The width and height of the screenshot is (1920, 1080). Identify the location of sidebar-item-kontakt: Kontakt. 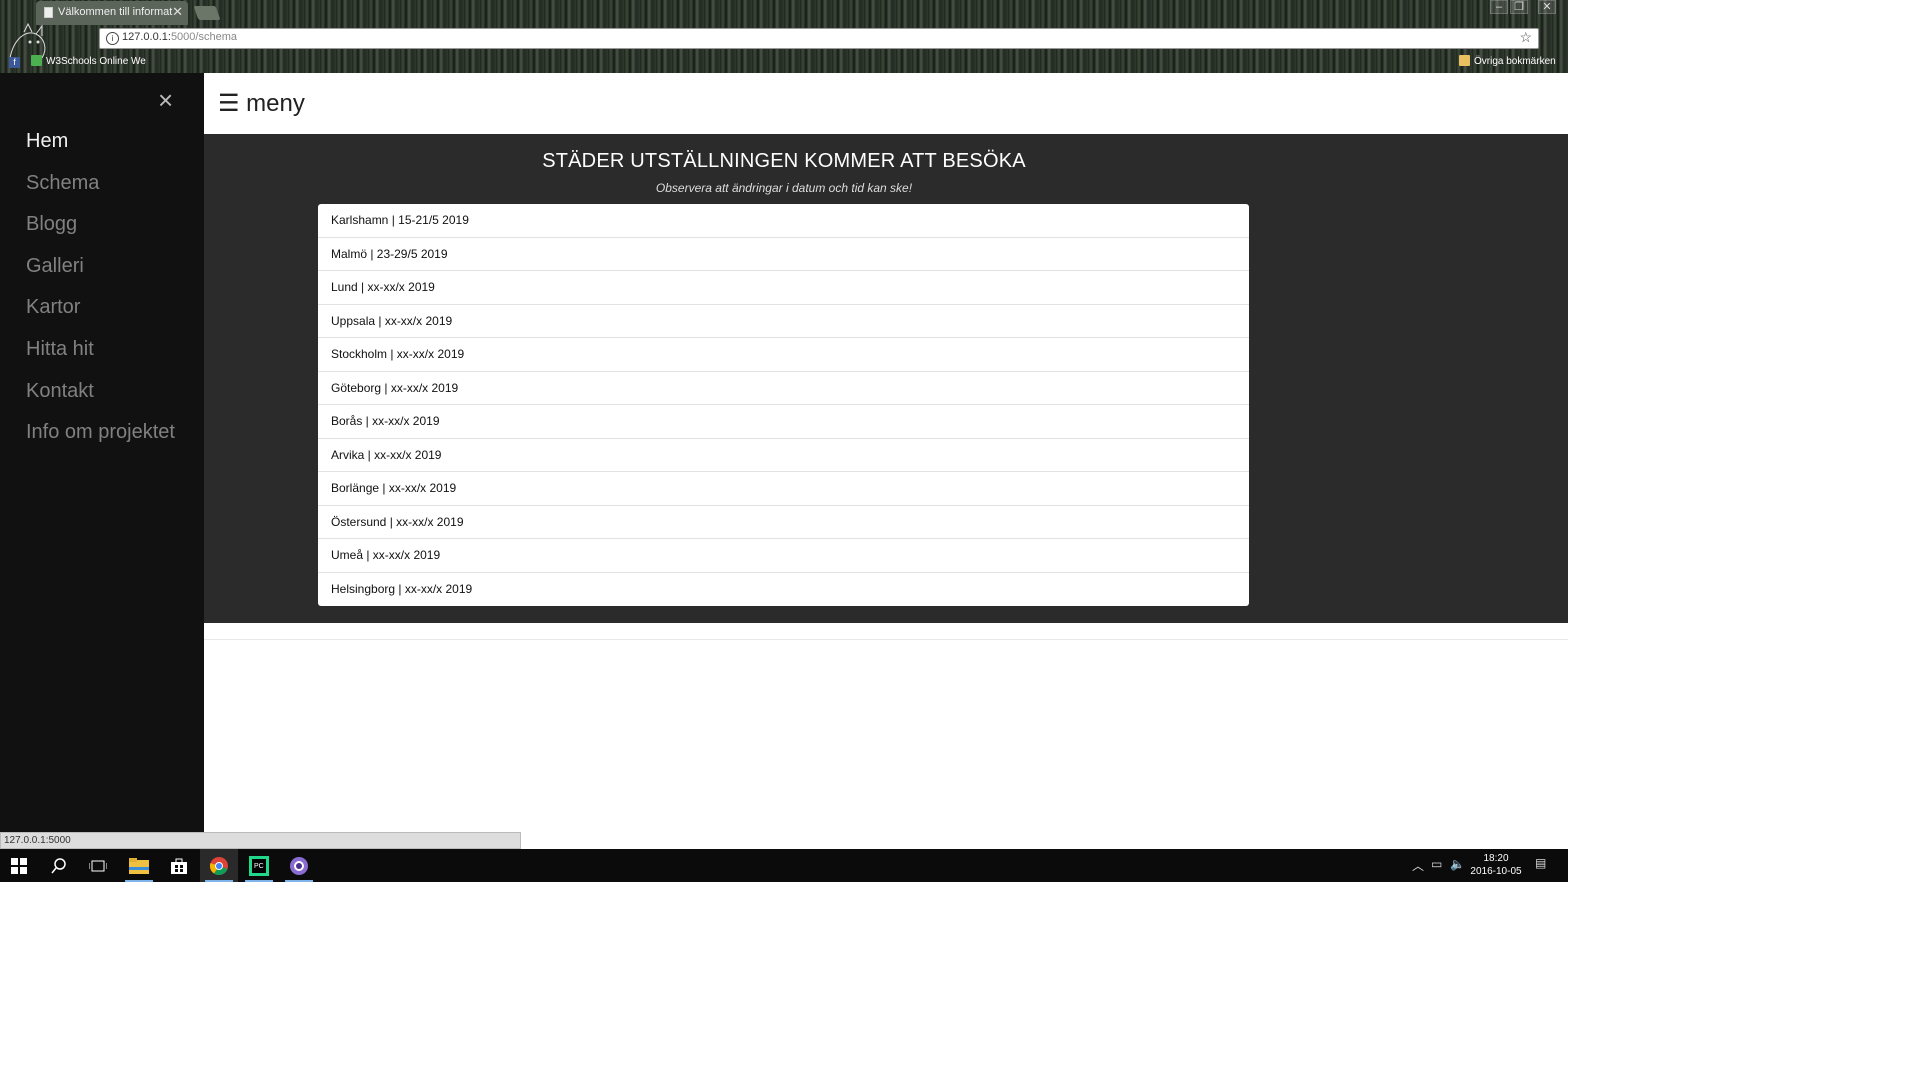
(100, 397).